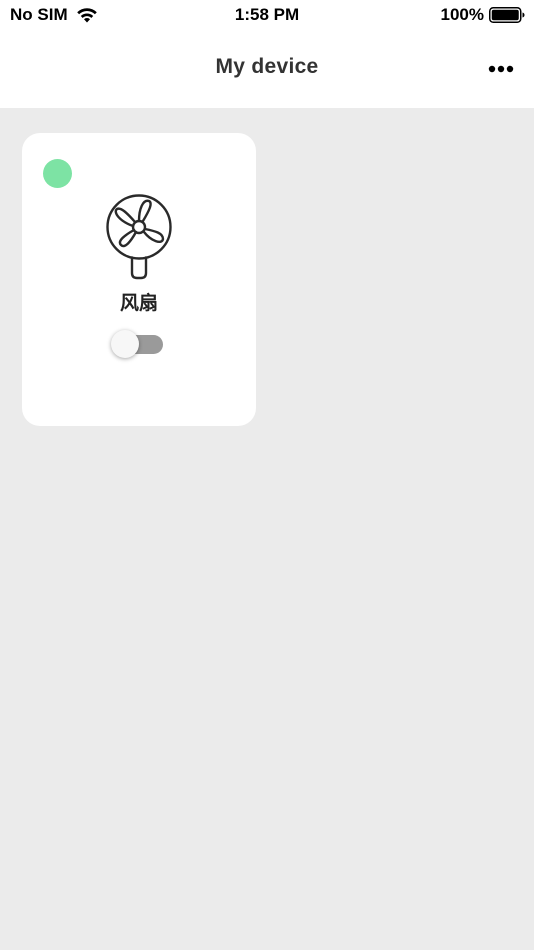  Describe the element at coordinates (125, 344) in the screenshot. I see `toggle-thumb` at that location.